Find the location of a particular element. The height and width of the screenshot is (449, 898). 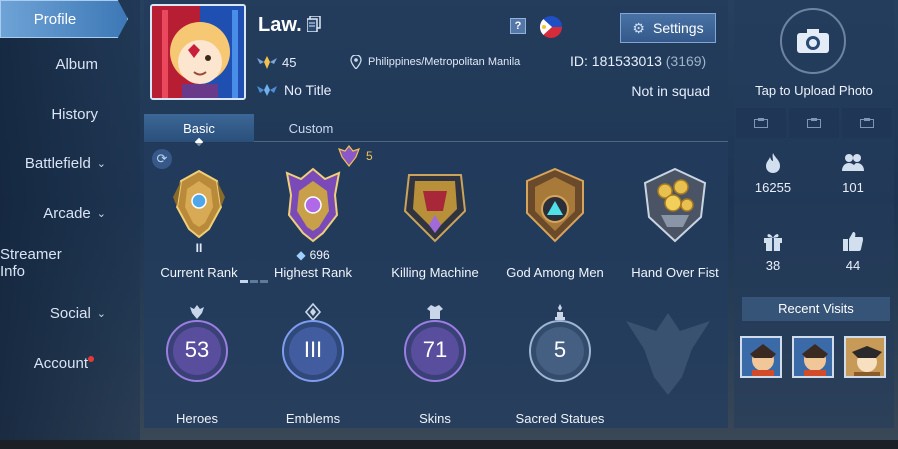

stat-label: Emblems is located at coordinates (313, 418).